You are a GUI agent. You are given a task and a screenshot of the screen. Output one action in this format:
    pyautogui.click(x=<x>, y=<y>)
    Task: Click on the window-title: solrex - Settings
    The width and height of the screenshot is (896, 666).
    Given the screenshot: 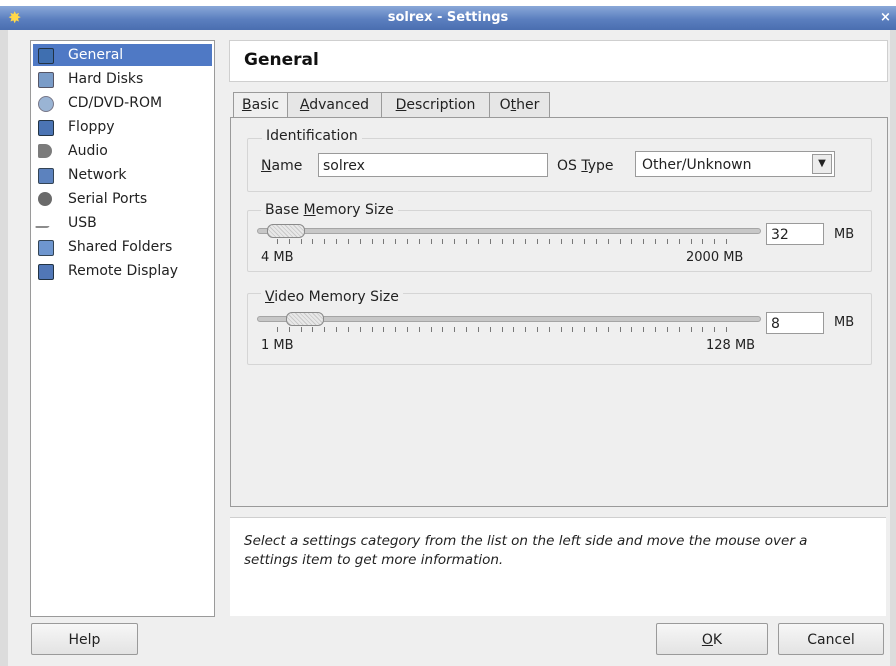 What is the action you would take?
    pyautogui.click(x=448, y=17)
    